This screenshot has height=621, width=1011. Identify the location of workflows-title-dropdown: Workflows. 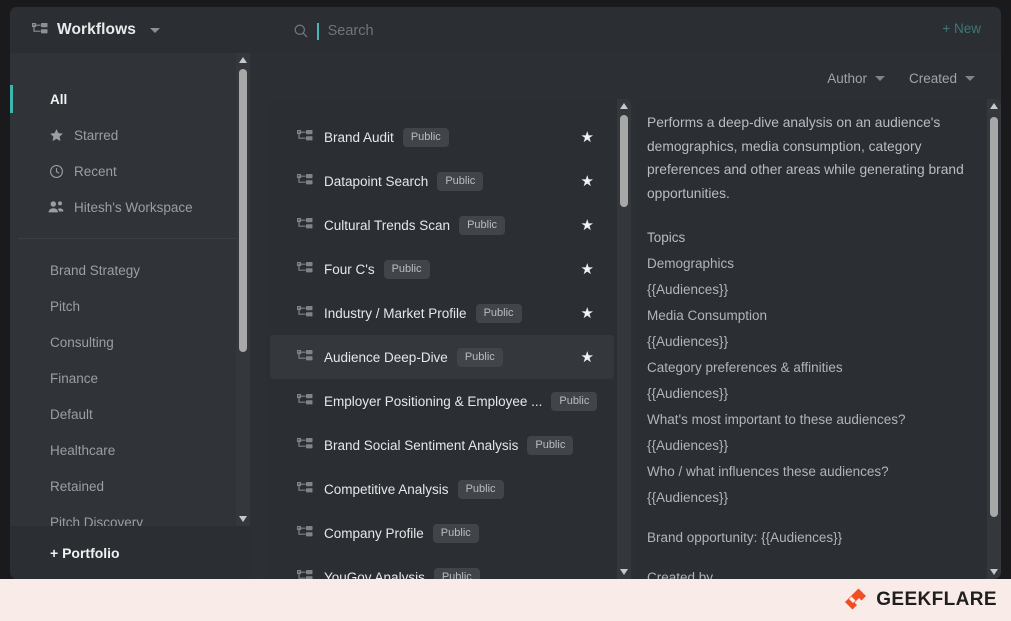
(96, 30).